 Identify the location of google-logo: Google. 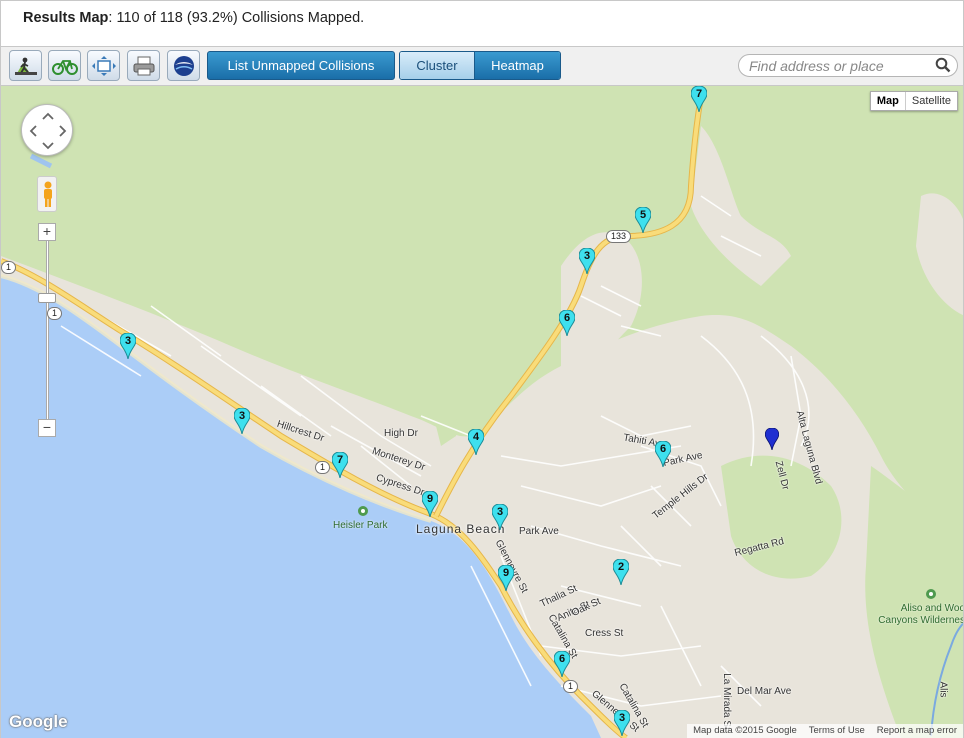
(38, 721).